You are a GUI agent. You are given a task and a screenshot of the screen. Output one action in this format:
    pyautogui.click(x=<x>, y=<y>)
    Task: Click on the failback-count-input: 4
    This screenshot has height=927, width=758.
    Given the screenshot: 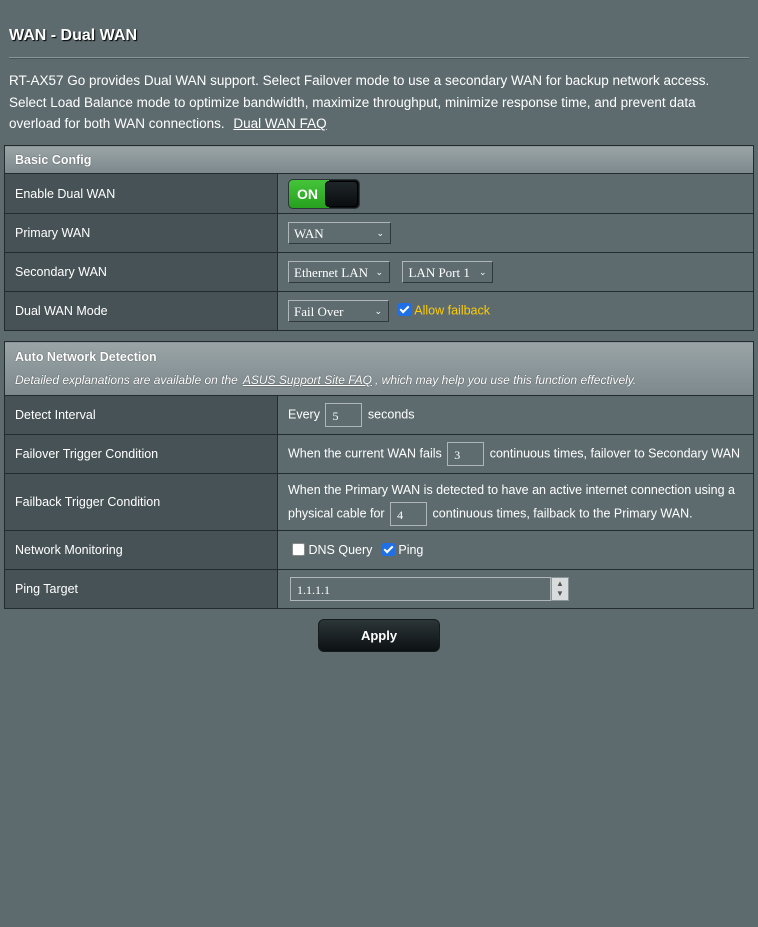 What is the action you would take?
    pyautogui.click(x=409, y=513)
    